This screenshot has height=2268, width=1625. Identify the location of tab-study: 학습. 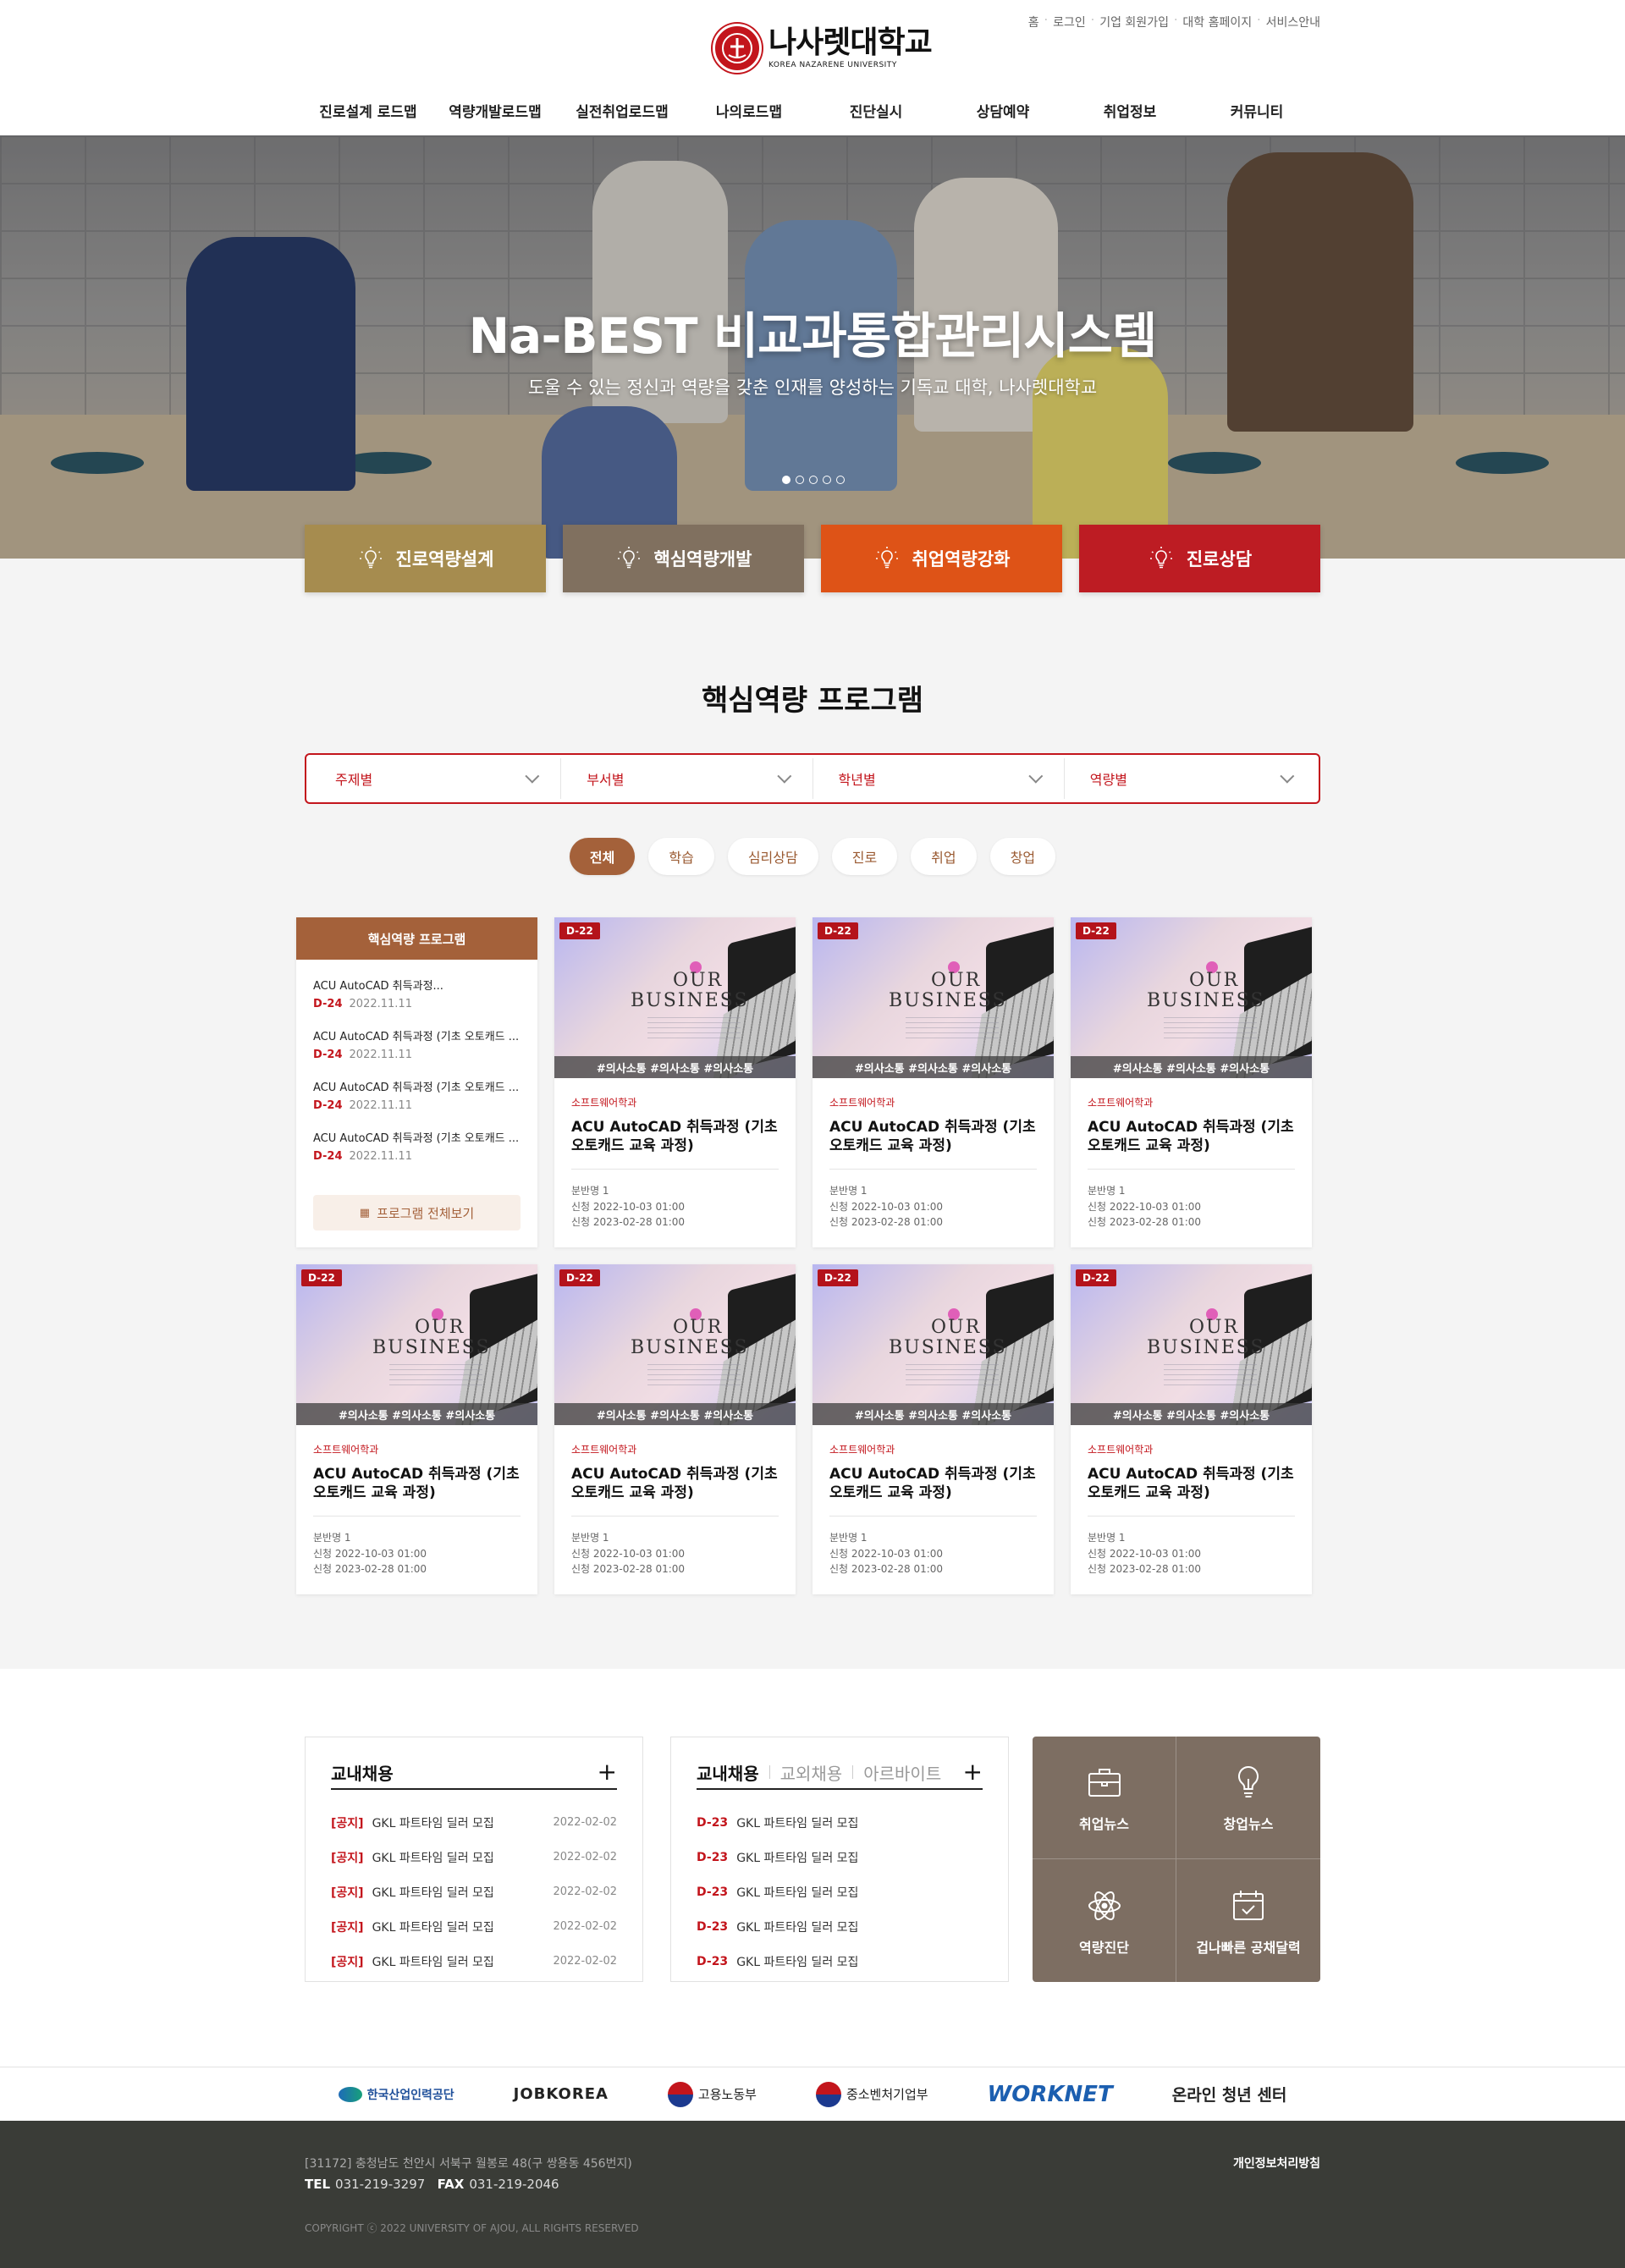
(681, 857).